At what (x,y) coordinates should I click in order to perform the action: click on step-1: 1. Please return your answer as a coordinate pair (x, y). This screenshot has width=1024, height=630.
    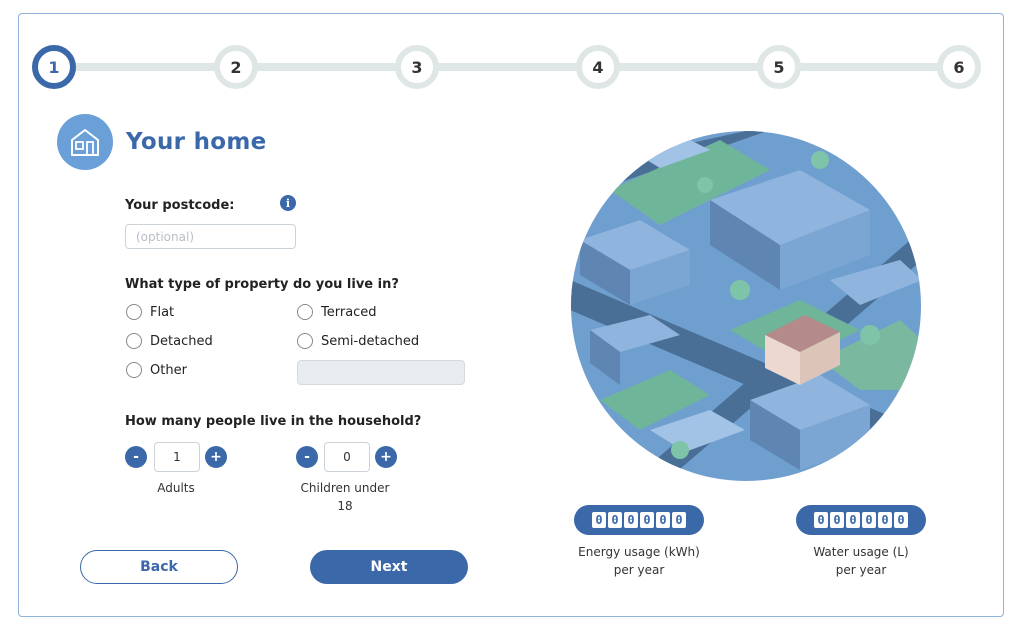
    Looking at the image, I should click on (54, 67).